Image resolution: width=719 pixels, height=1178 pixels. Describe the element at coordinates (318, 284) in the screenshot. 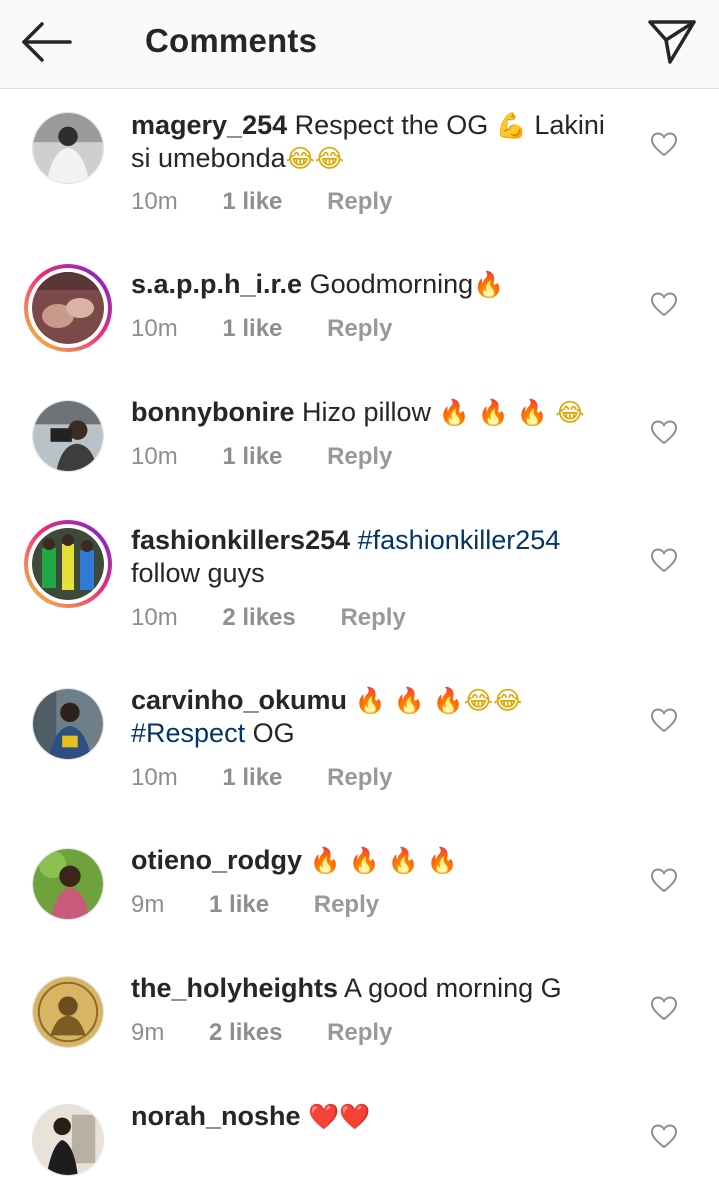

I see `comment-text: s.a.p.p.h_i.r.e Goodmorning🔥` at that location.